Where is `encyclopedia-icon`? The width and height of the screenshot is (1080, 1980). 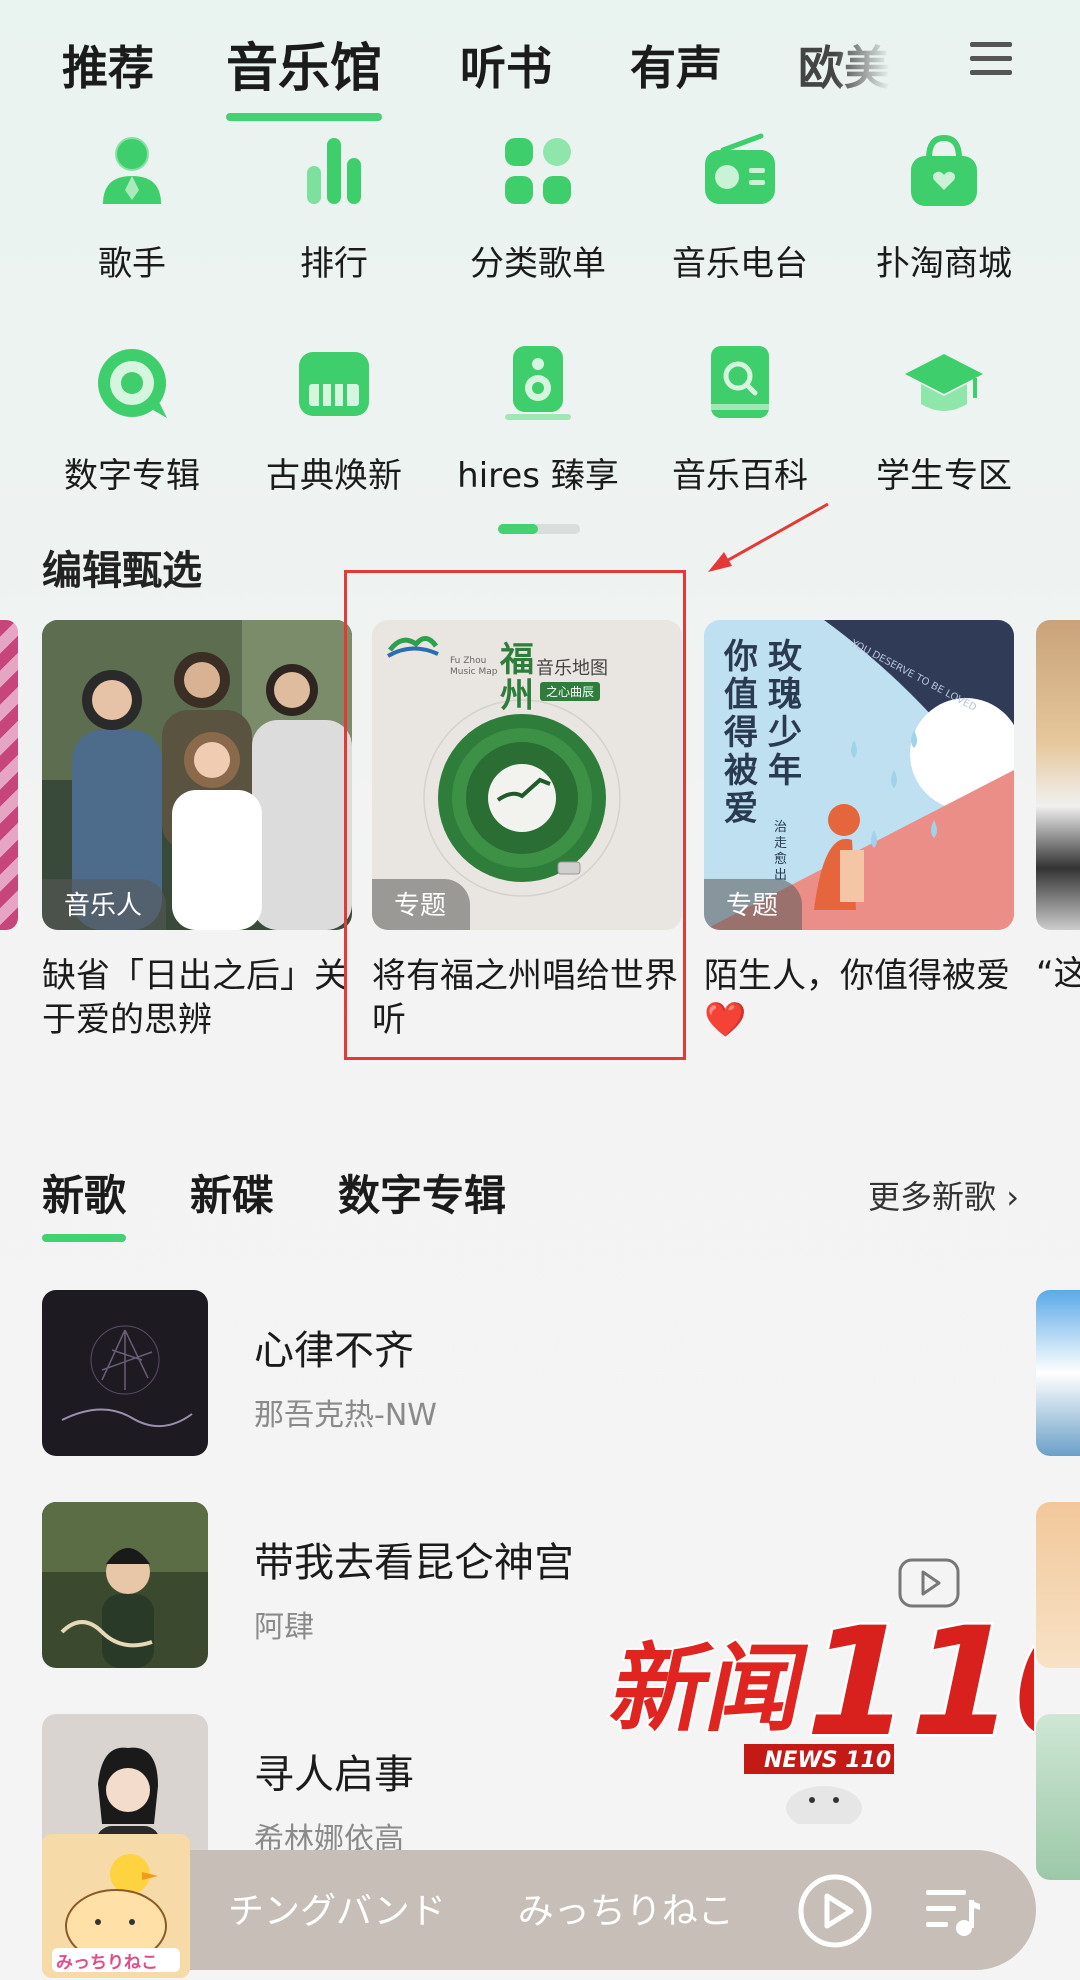
encyclopedia-icon is located at coordinates (740, 383).